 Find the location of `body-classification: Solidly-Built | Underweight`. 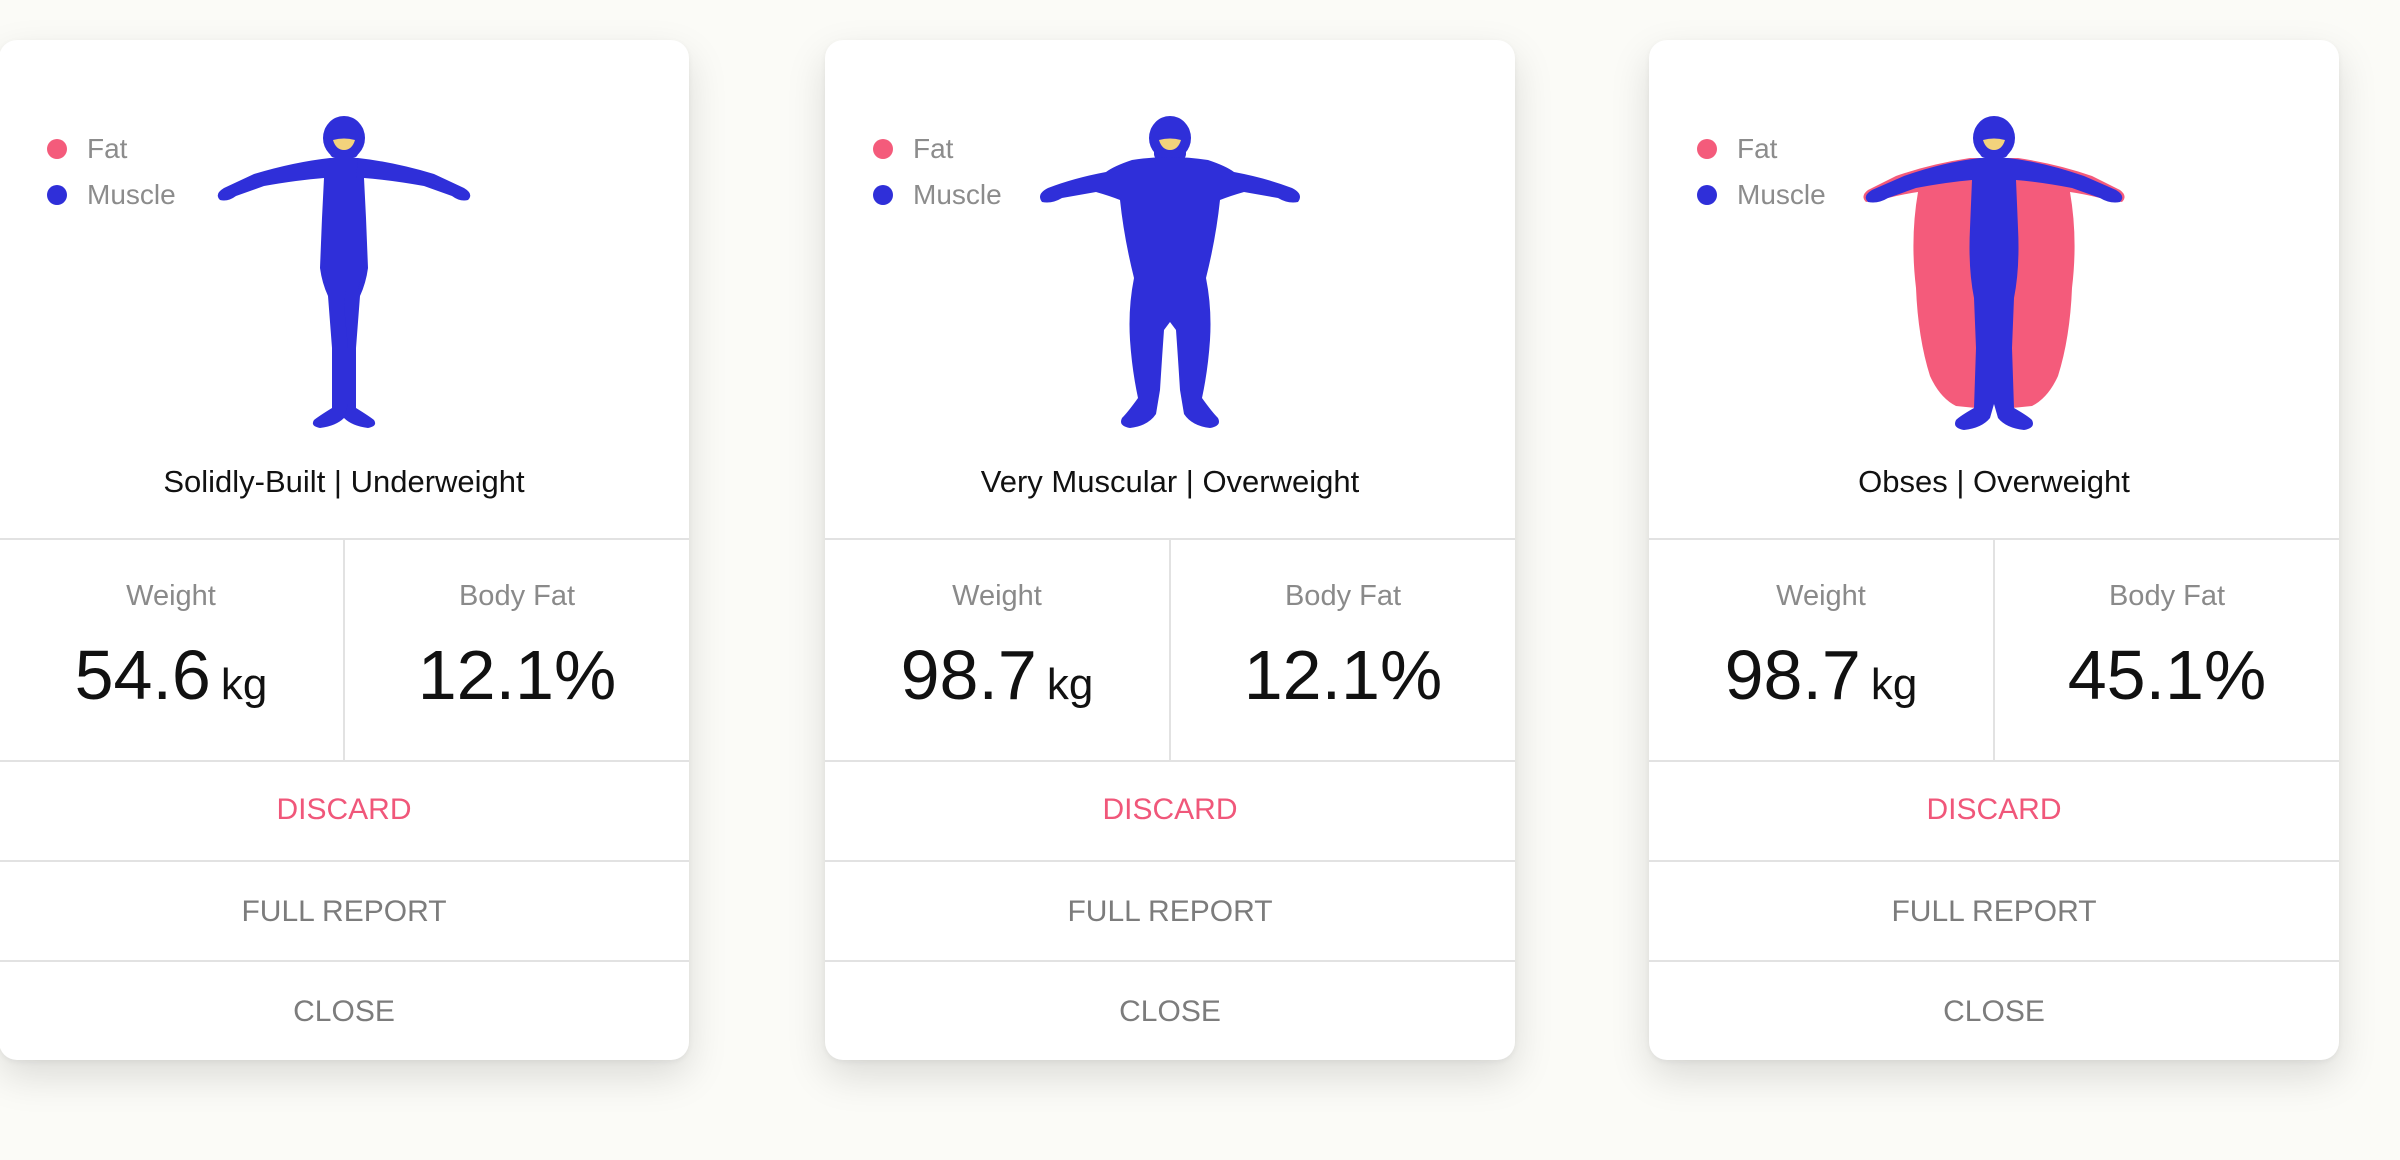

body-classification: Solidly-Built | Underweight is located at coordinates (344, 481).